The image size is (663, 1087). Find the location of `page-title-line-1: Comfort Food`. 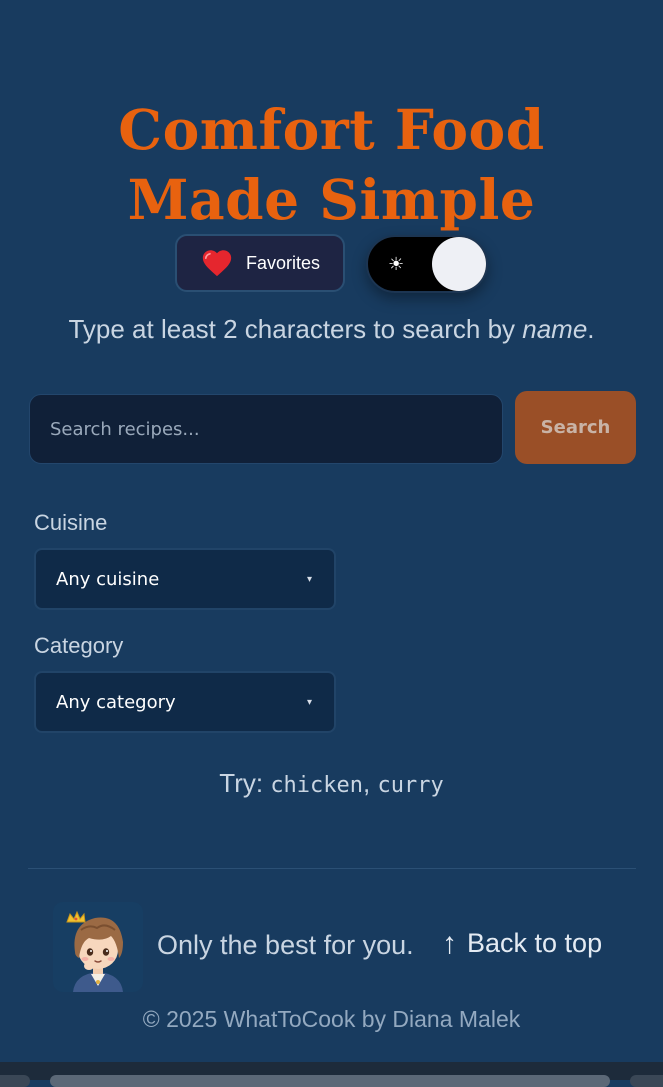

page-title-line-1: Comfort Food is located at coordinates (331, 129).